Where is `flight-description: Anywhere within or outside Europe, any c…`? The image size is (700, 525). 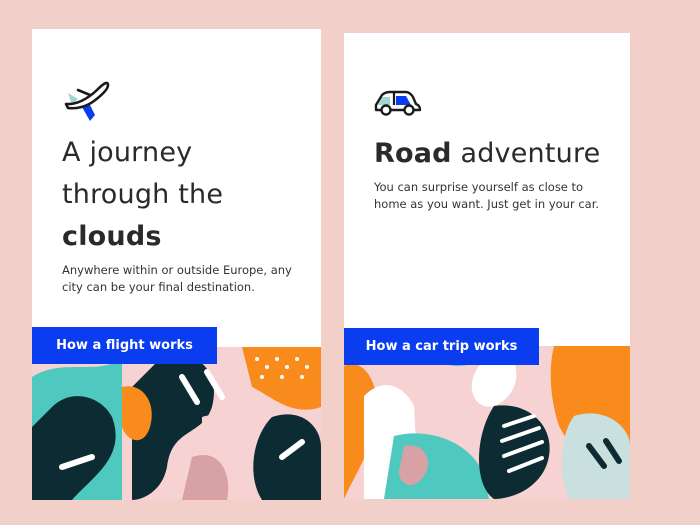 flight-description: Anywhere within or outside Europe, any c… is located at coordinates (177, 278).